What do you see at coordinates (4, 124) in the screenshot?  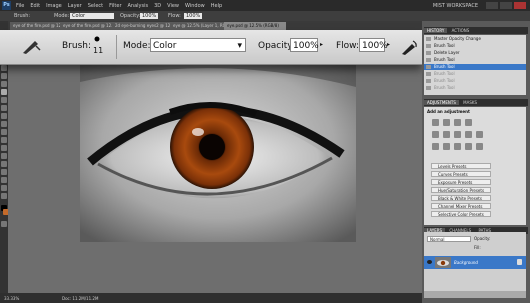 I see `gradient-tool-icon` at bounding box center [4, 124].